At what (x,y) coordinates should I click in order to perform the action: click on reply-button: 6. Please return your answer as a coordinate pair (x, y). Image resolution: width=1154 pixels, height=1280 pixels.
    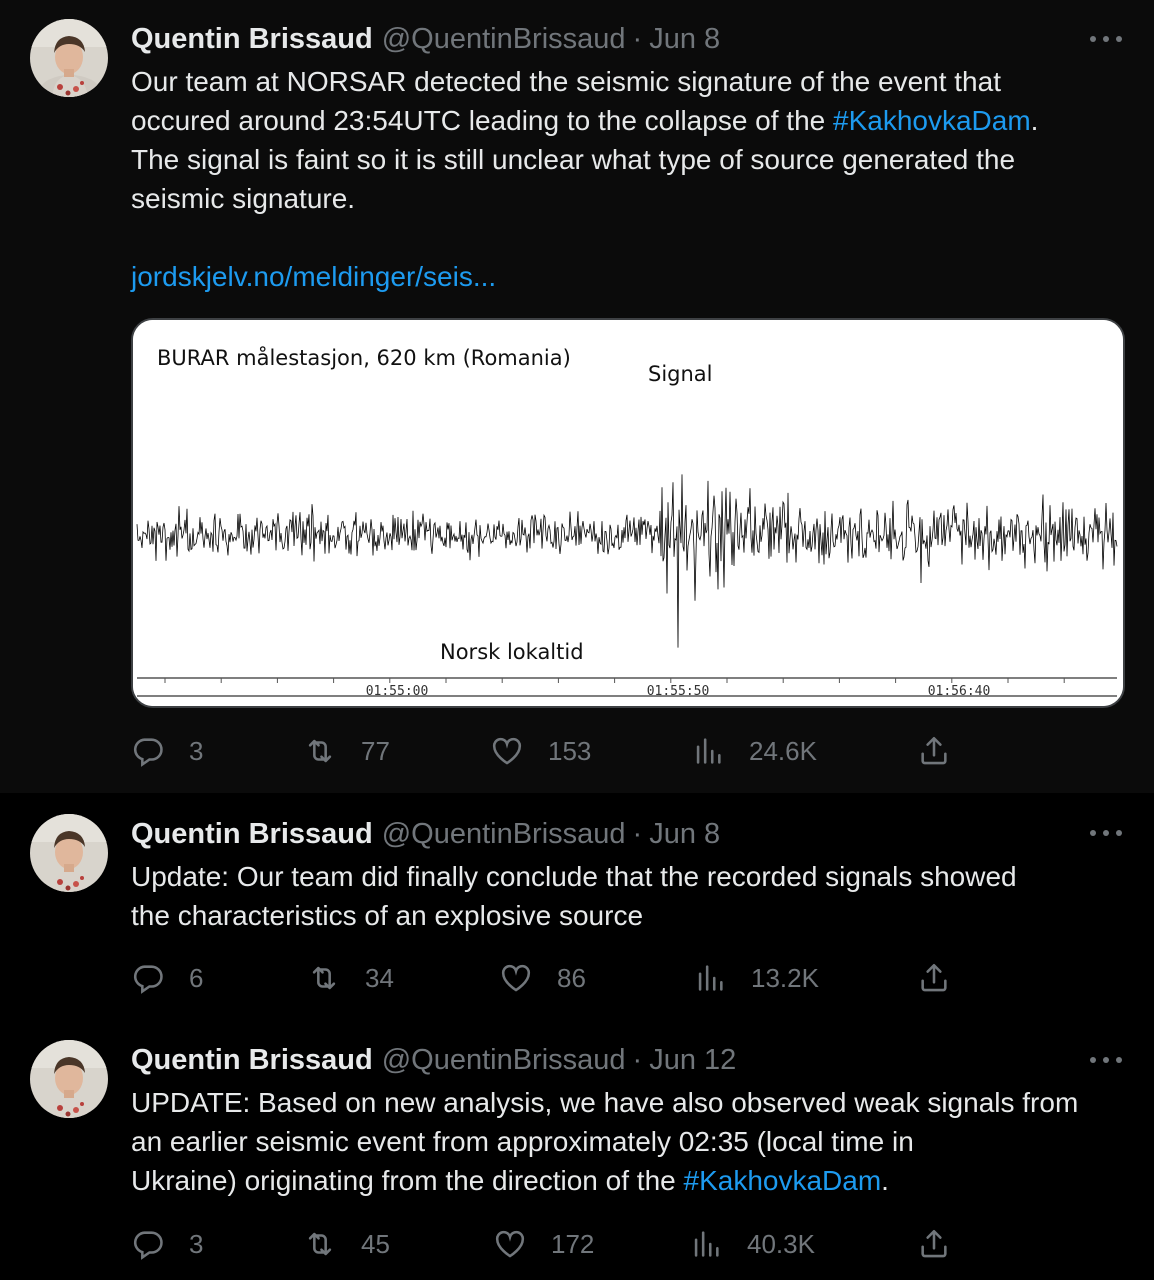
    Looking at the image, I should click on (167, 978).